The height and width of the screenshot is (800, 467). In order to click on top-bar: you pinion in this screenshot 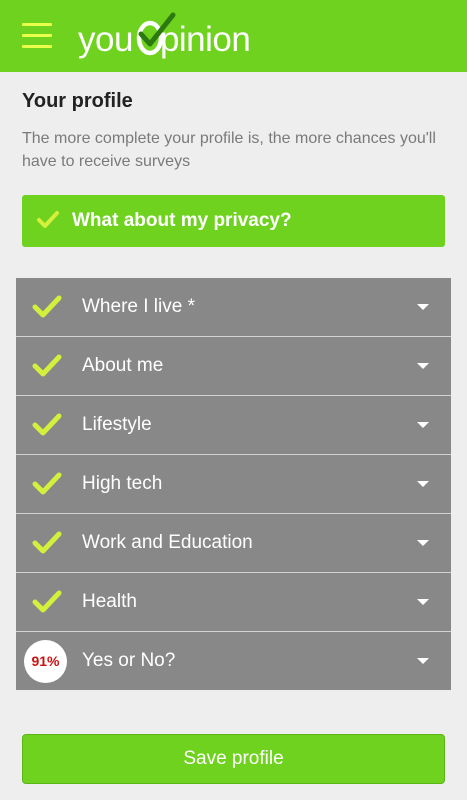, I will do `click(233, 36)`.